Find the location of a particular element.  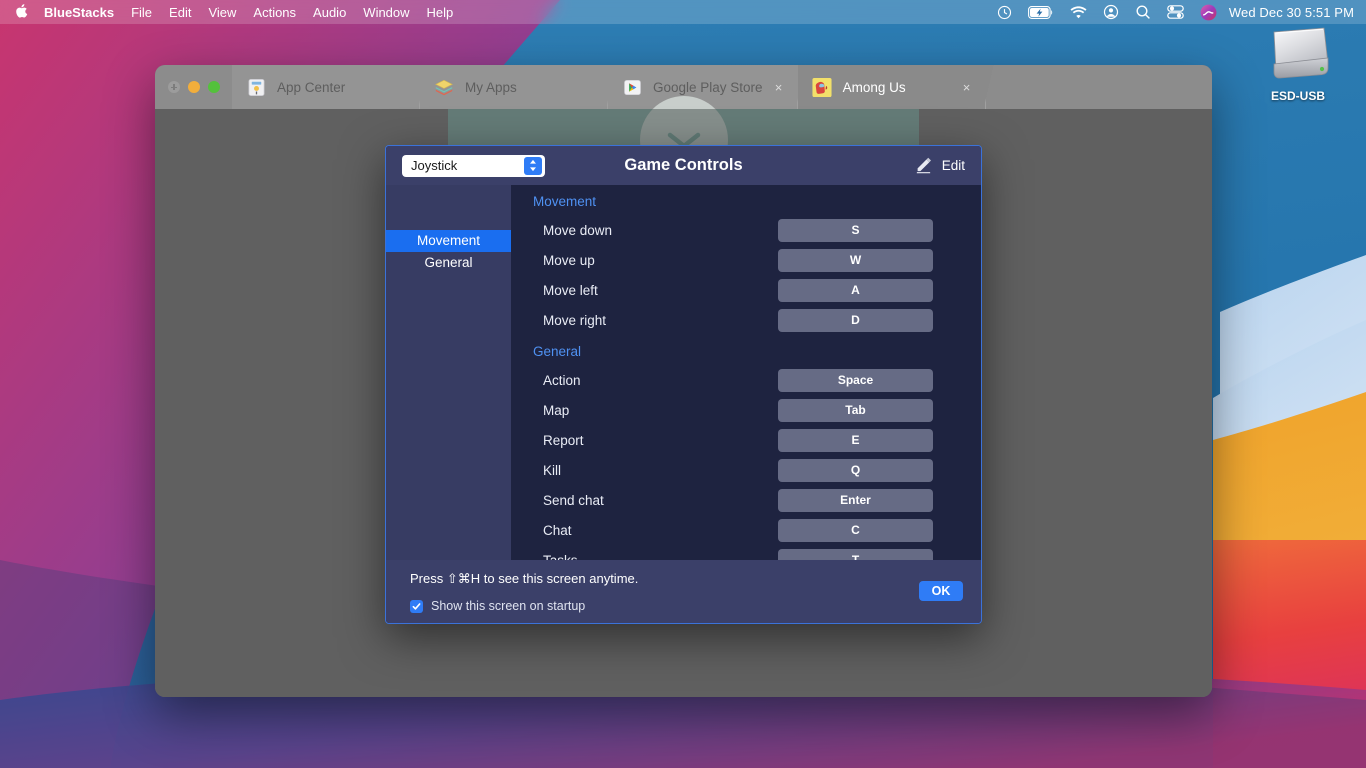

tab-label: Google Play Store is located at coordinates (708, 87).